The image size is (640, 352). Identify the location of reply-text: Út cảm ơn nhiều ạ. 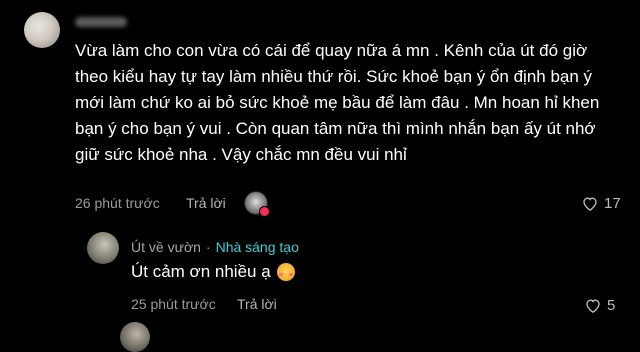
(213, 272).